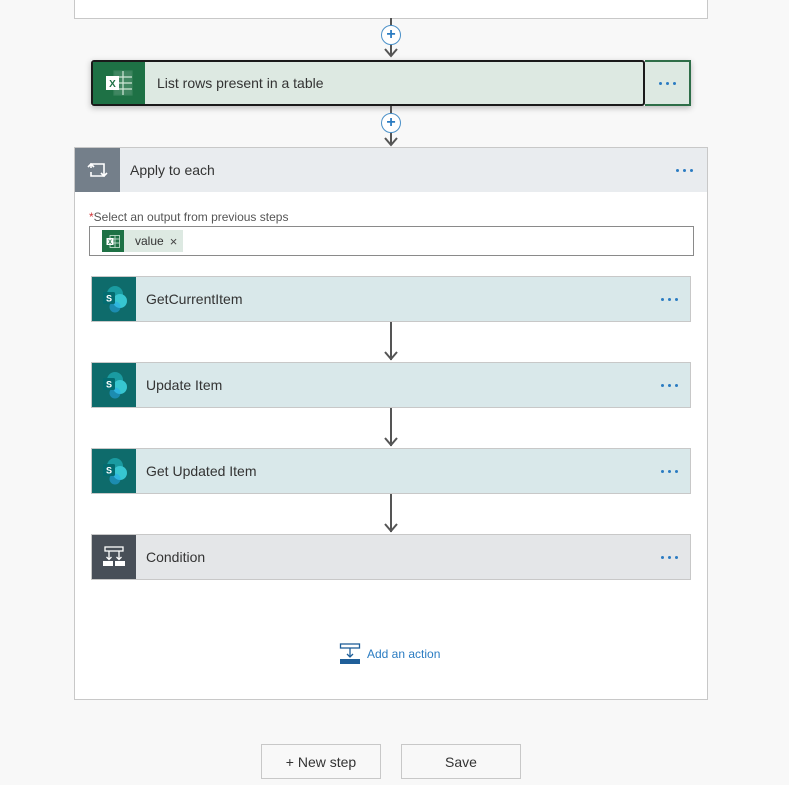  What do you see at coordinates (176, 557) in the screenshot?
I see `action-title: Condition` at bounding box center [176, 557].